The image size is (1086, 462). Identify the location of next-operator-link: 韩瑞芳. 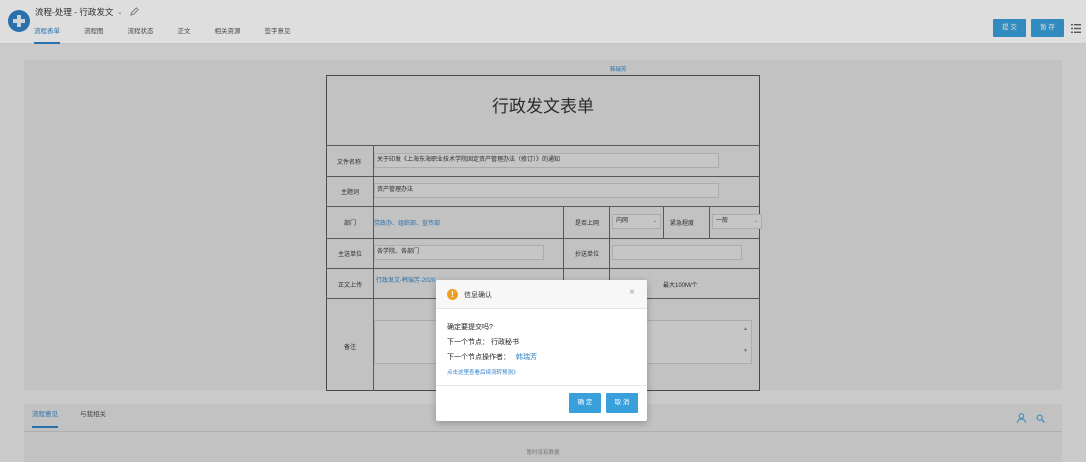
(526, 357).